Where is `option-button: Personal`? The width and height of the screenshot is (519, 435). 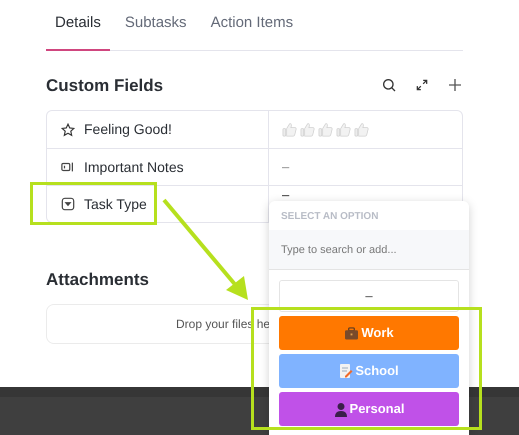 option-button: Personal is located at coordinates (369, 409).